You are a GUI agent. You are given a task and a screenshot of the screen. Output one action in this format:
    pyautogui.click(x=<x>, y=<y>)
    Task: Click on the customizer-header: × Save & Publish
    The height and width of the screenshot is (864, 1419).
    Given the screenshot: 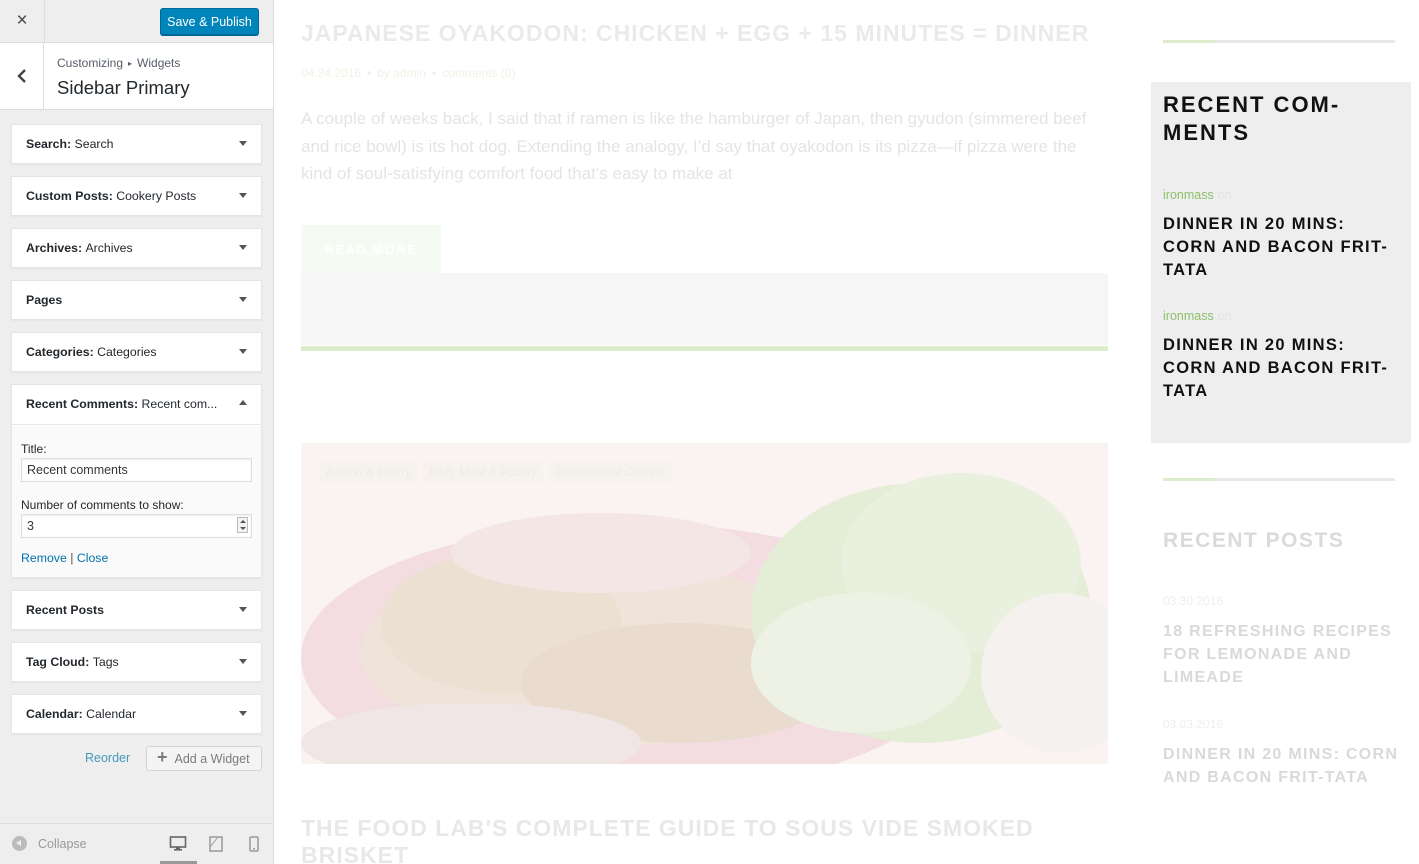 What is the action you would take?
    pyautogui.click(x=136, y=21)
    